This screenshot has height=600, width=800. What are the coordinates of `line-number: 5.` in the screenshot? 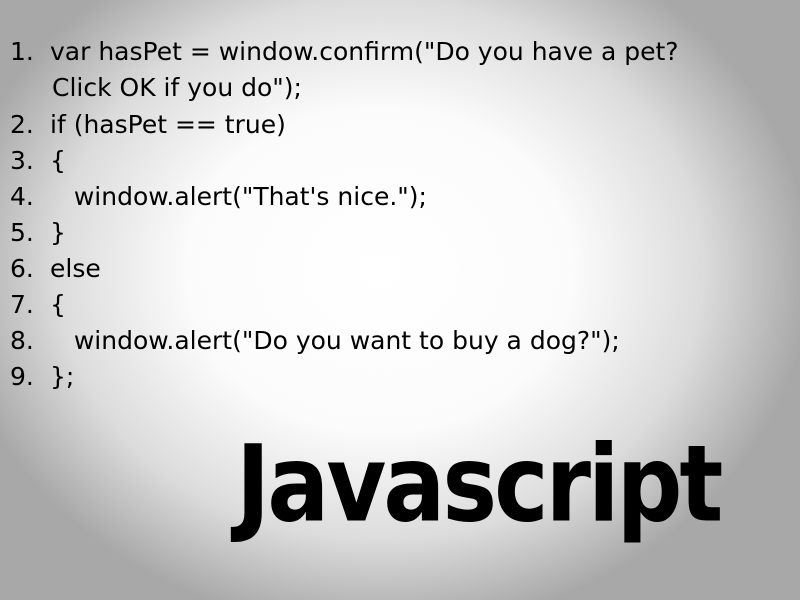 It's located at (22, 232).